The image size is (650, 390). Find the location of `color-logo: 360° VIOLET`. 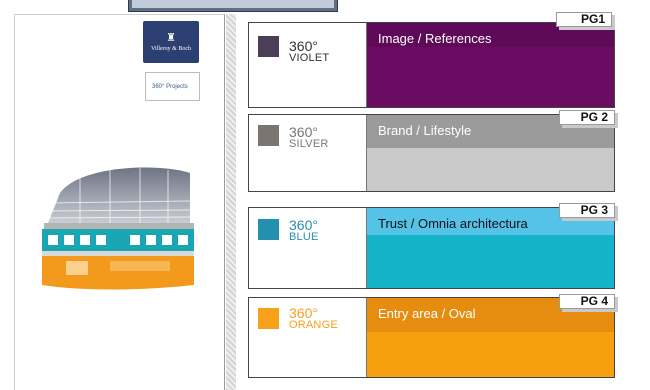

color-logo: 360° VIOLET is located at coordinates (308, 65).